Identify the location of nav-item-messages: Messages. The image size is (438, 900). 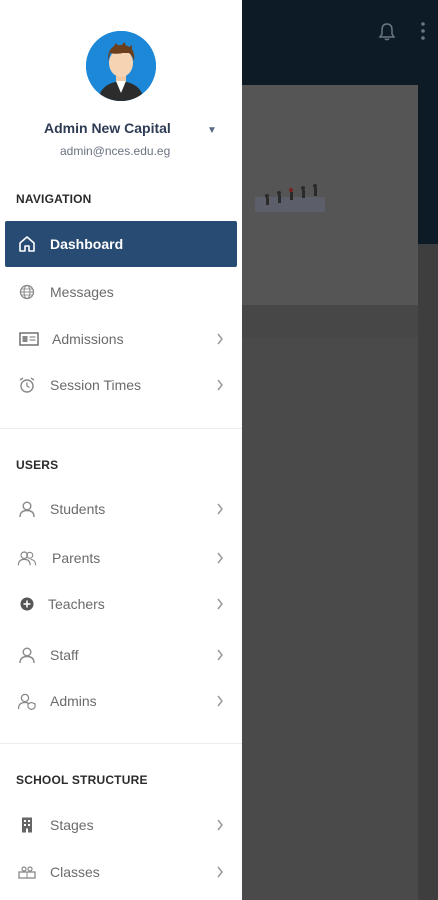
(121, 292).